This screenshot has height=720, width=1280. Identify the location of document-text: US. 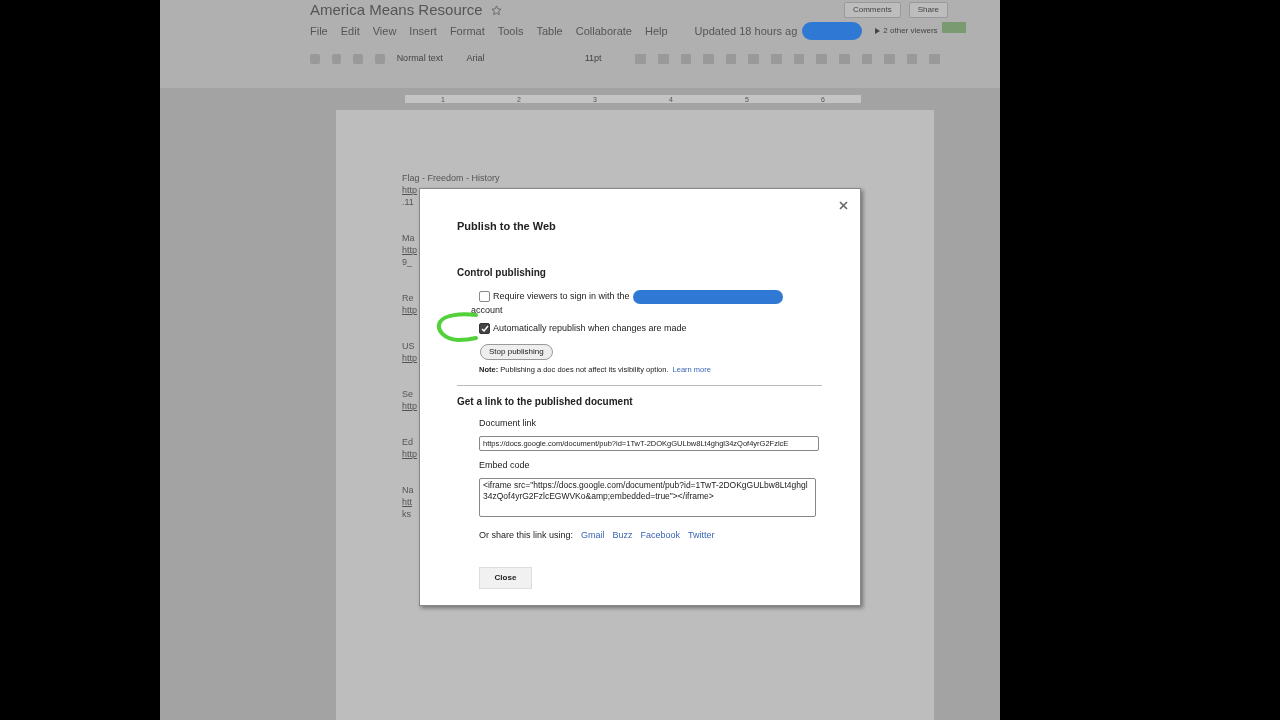
(408, 346).